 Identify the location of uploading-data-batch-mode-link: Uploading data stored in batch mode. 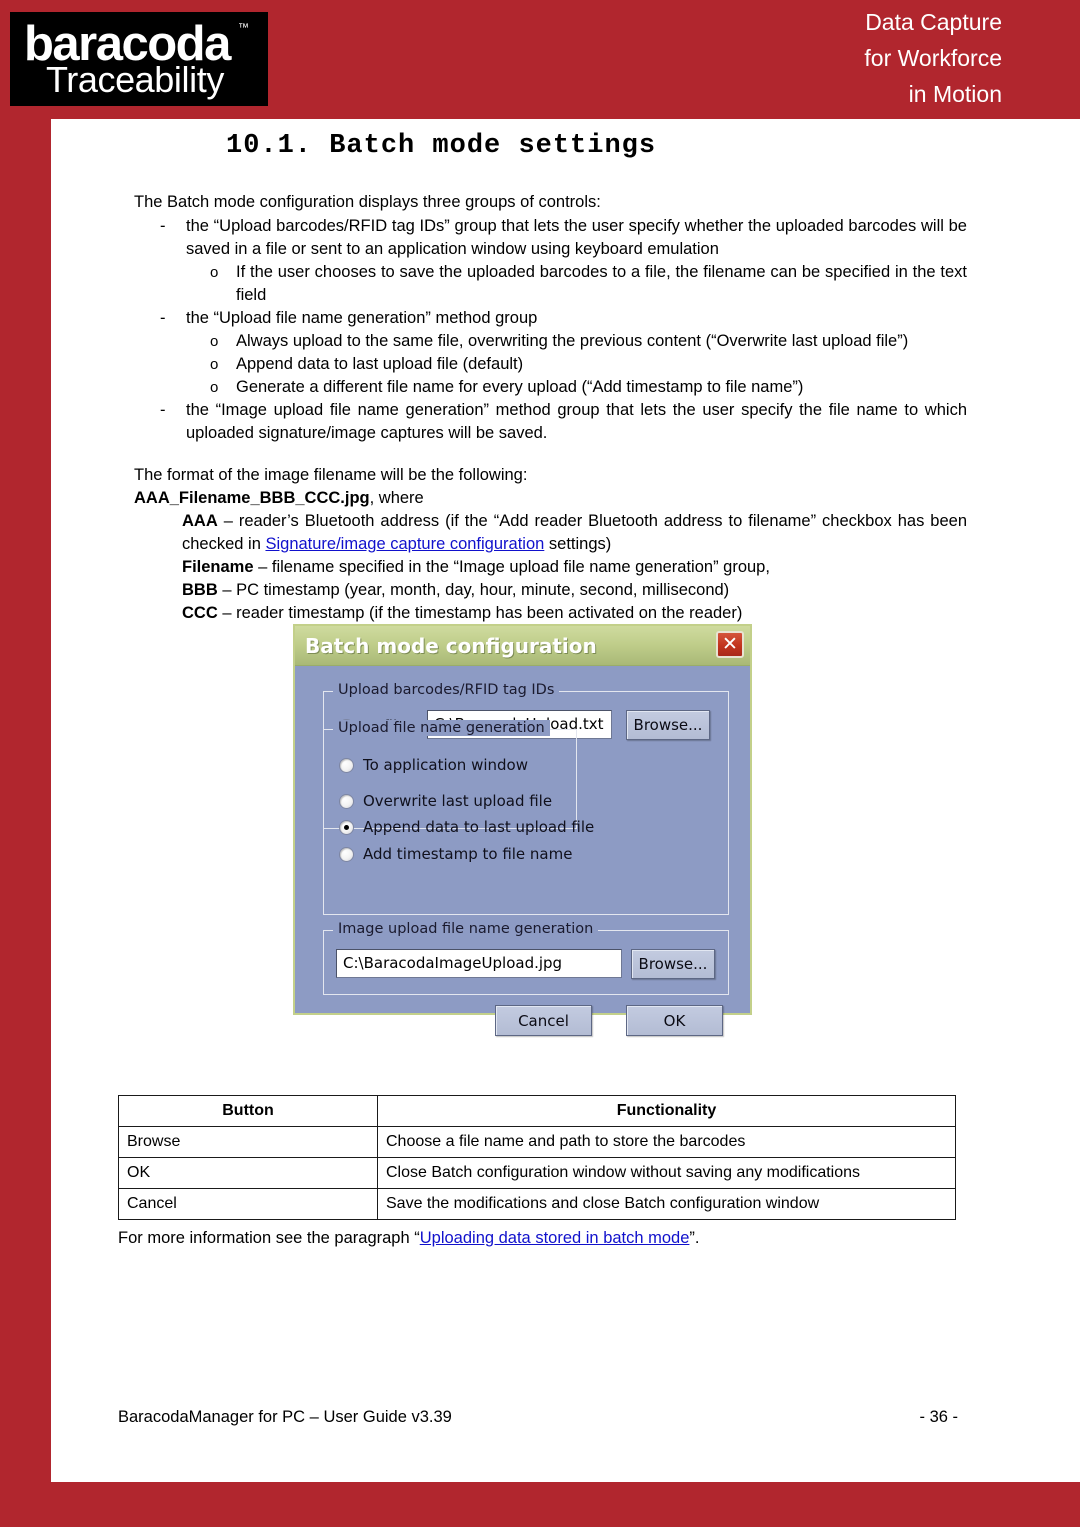
(555, 1238).